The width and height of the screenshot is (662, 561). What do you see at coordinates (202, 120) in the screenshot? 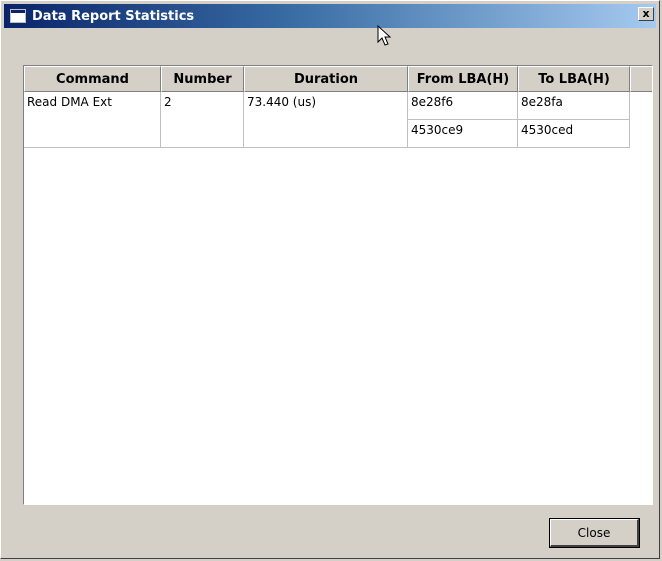
I see `cell-number: 2` at bounding box center [202, 120].